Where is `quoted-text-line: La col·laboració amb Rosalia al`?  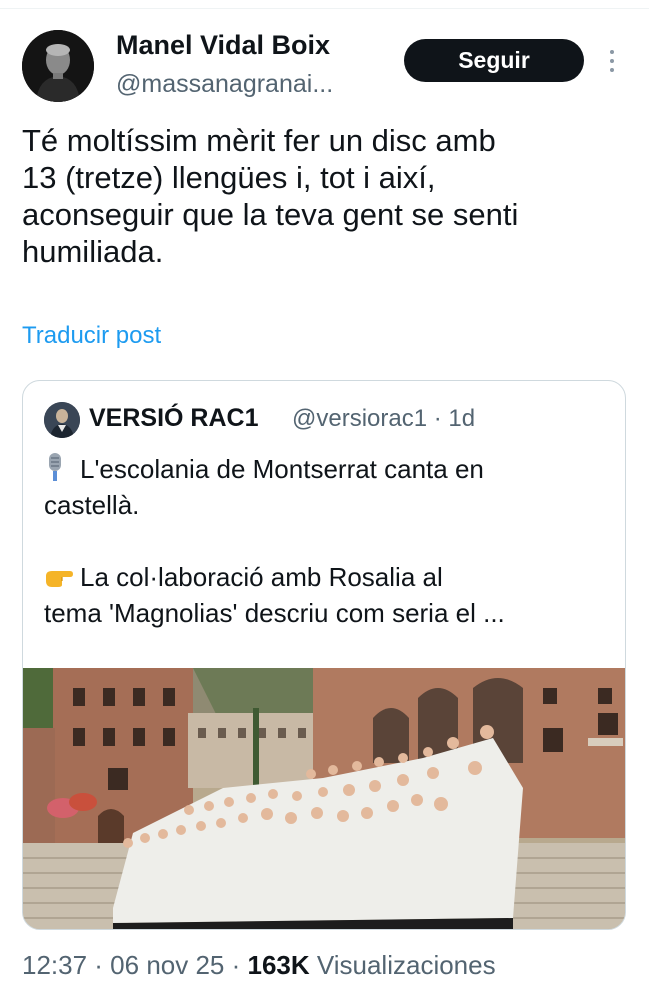
quoted-text-line: La col·laboració amb Rosalia al is located at coordinates (324, 577).